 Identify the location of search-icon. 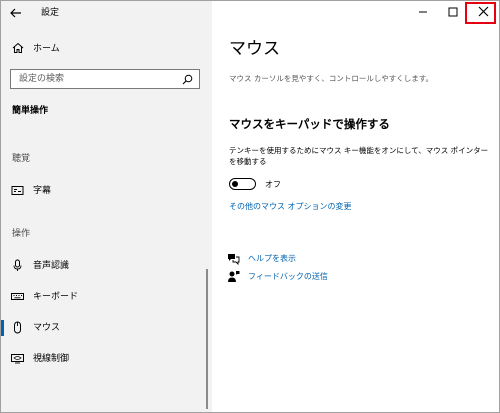
(187, 79).